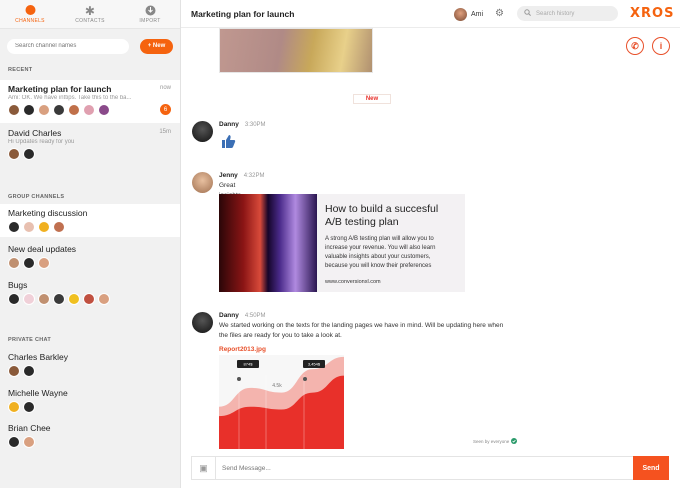 The image size is (680, 488). What do you see at coordinates (30, 10) in the screenshot?
I see `chat-bubble-icon` at bounding box center [30, 10].